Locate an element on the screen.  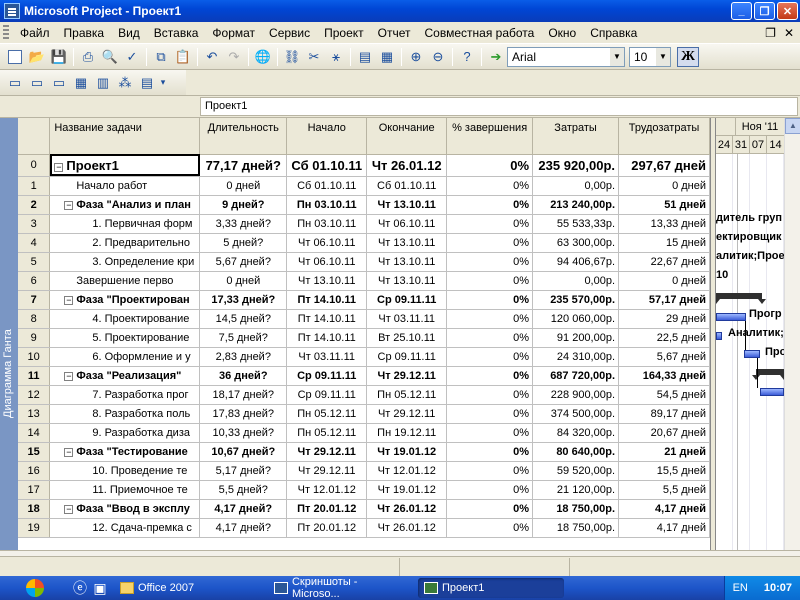
menu-report: Отчет is located at coordinates (394, 33).